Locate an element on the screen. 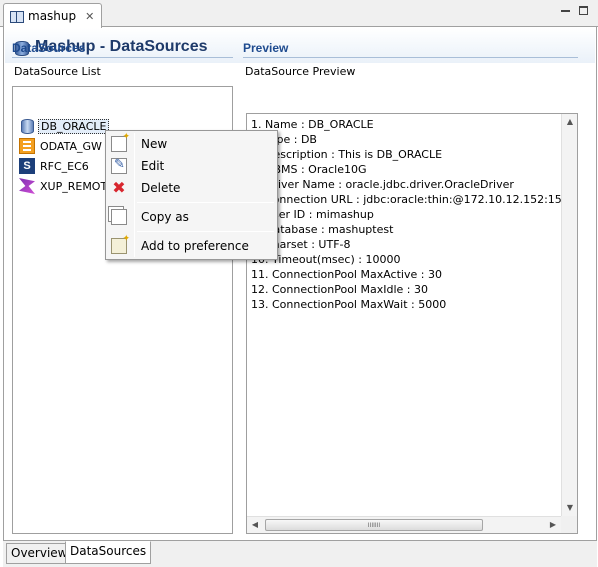 This screenshot has height=567, width=598. menu-item-label: New is located at coordinates (154, 144).